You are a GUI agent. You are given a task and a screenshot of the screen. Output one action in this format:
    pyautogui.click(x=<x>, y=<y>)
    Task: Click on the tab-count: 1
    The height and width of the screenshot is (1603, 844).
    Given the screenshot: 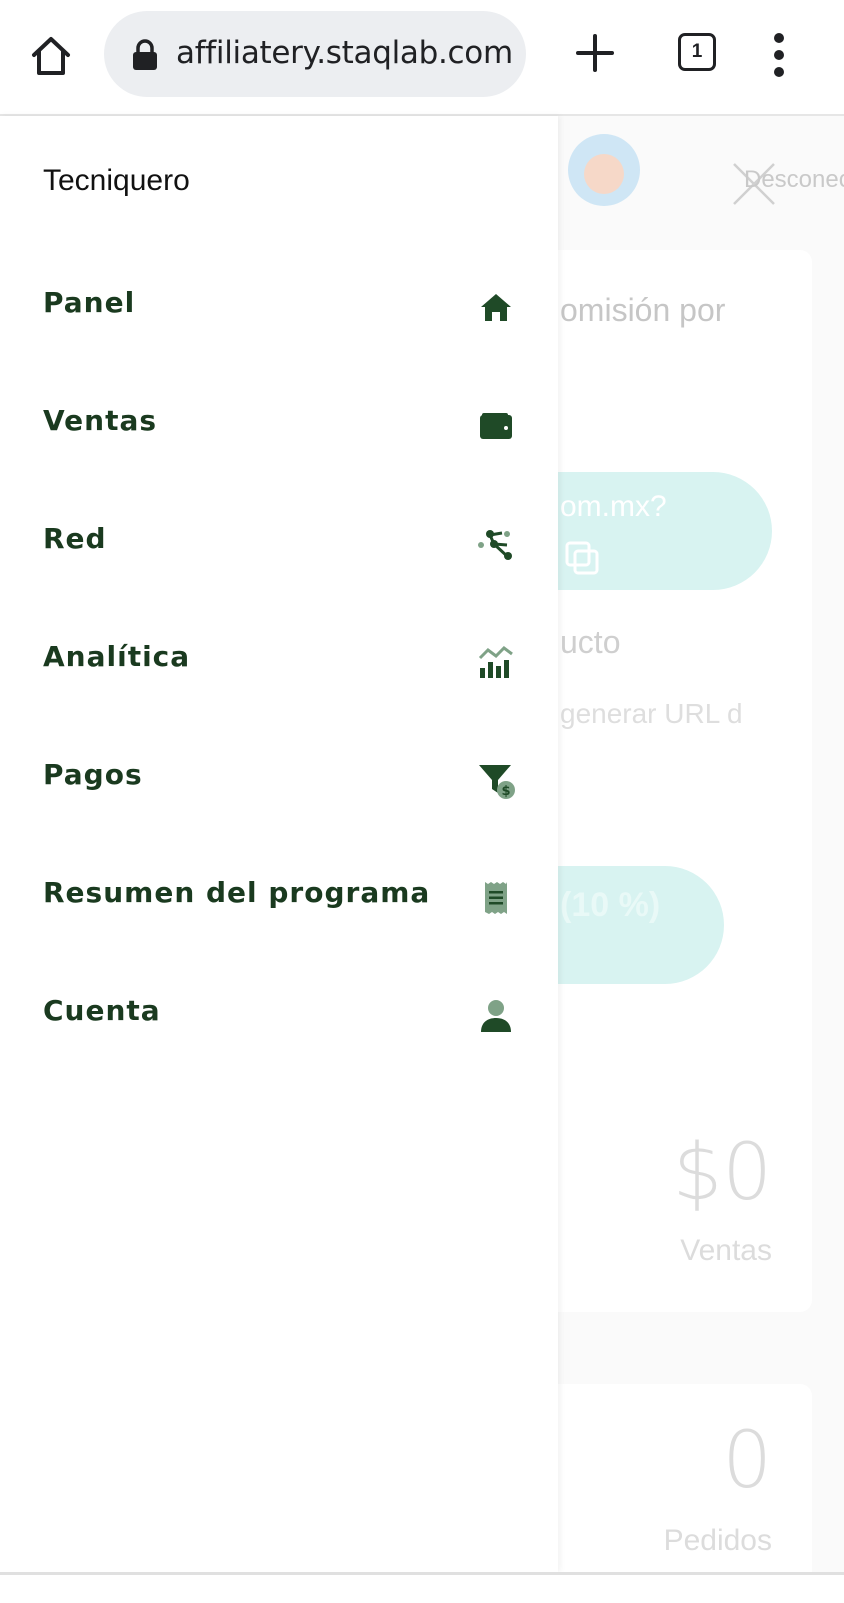 What is the action you would take?
    pyautogui.click(x=697, y=51)
    